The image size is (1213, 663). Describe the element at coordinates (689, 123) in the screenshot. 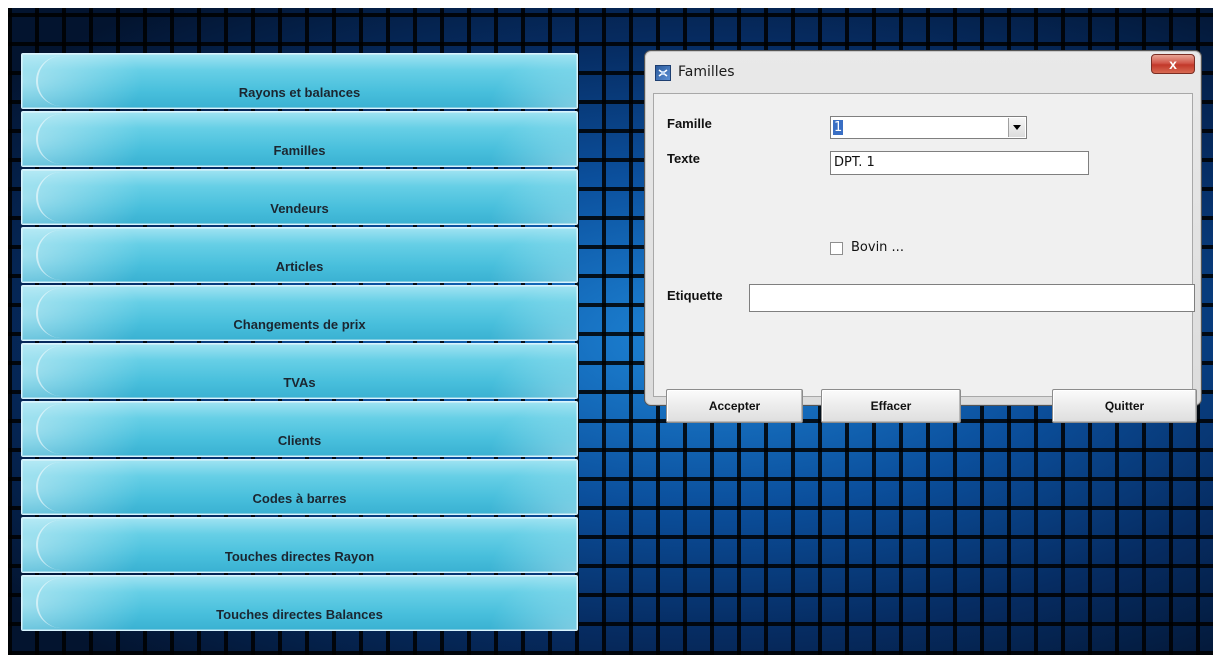

I see `famille-label: Famille` at that location.